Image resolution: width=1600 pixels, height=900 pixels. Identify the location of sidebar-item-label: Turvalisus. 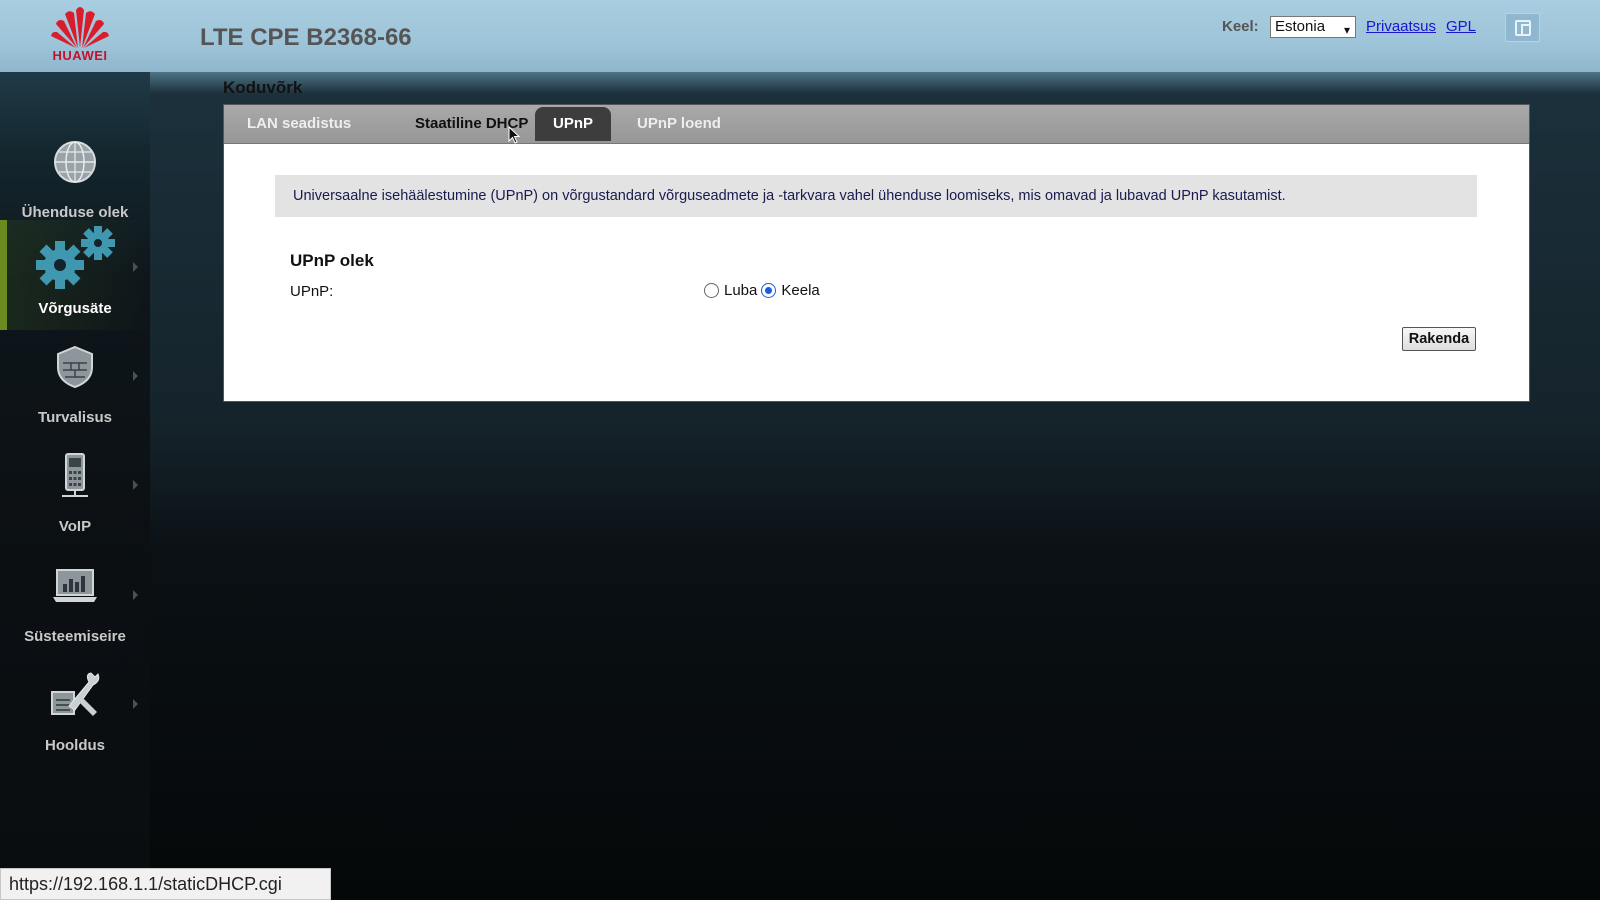
(75, 417).